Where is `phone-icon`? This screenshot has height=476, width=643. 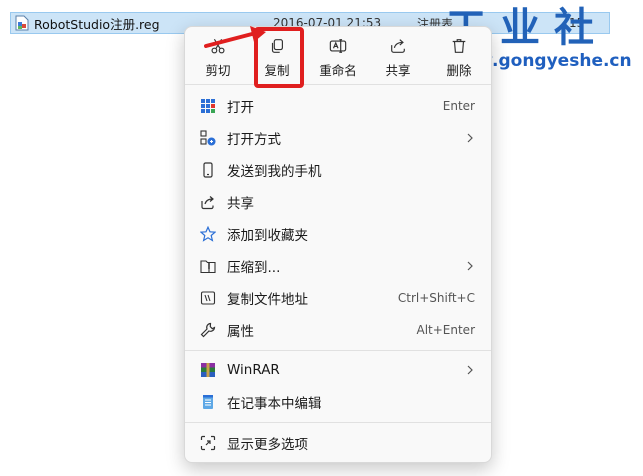
phone-icon is located at coordinates (208, 170).